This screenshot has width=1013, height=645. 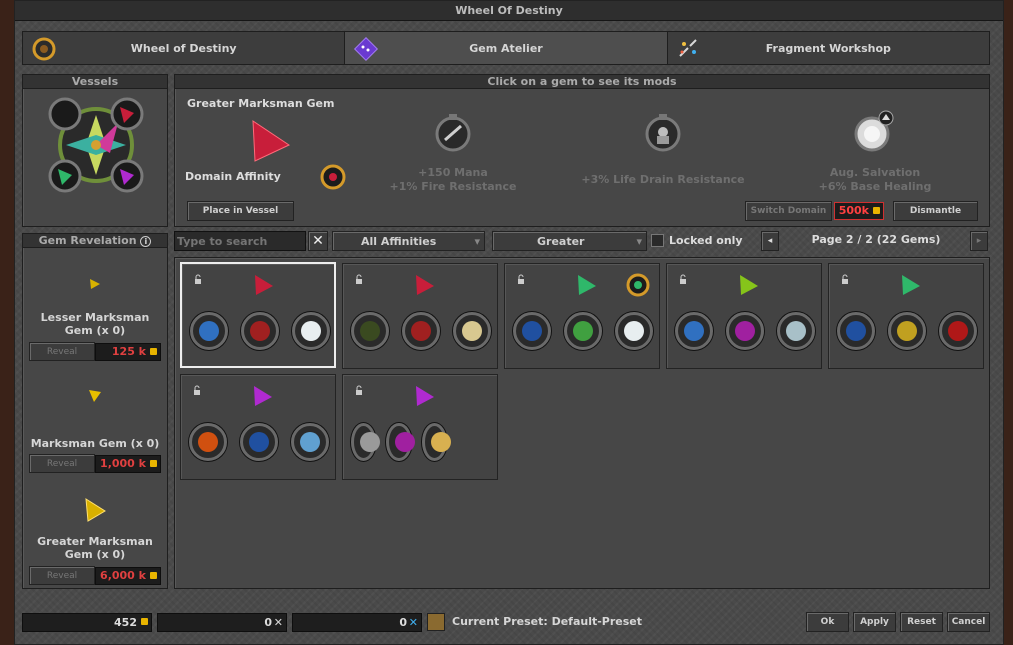 I want to click on tab-fragment-workshop: Fragment Workshop, so click(x=828, y=48).